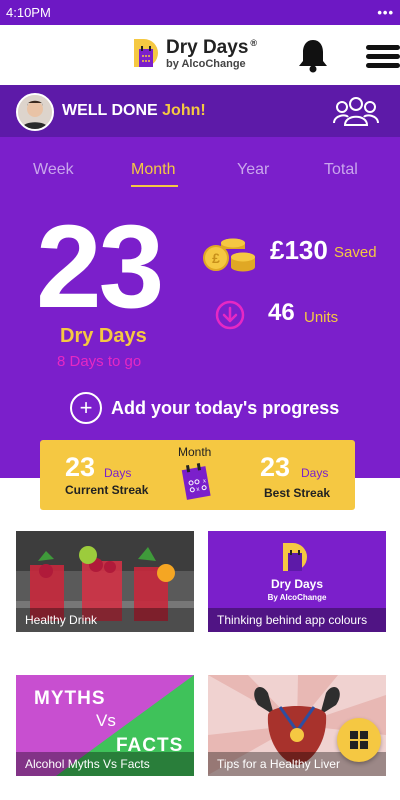 This screenshot has width=400, height=800. I want to click on saved-label: Saved, so click(355, 252).